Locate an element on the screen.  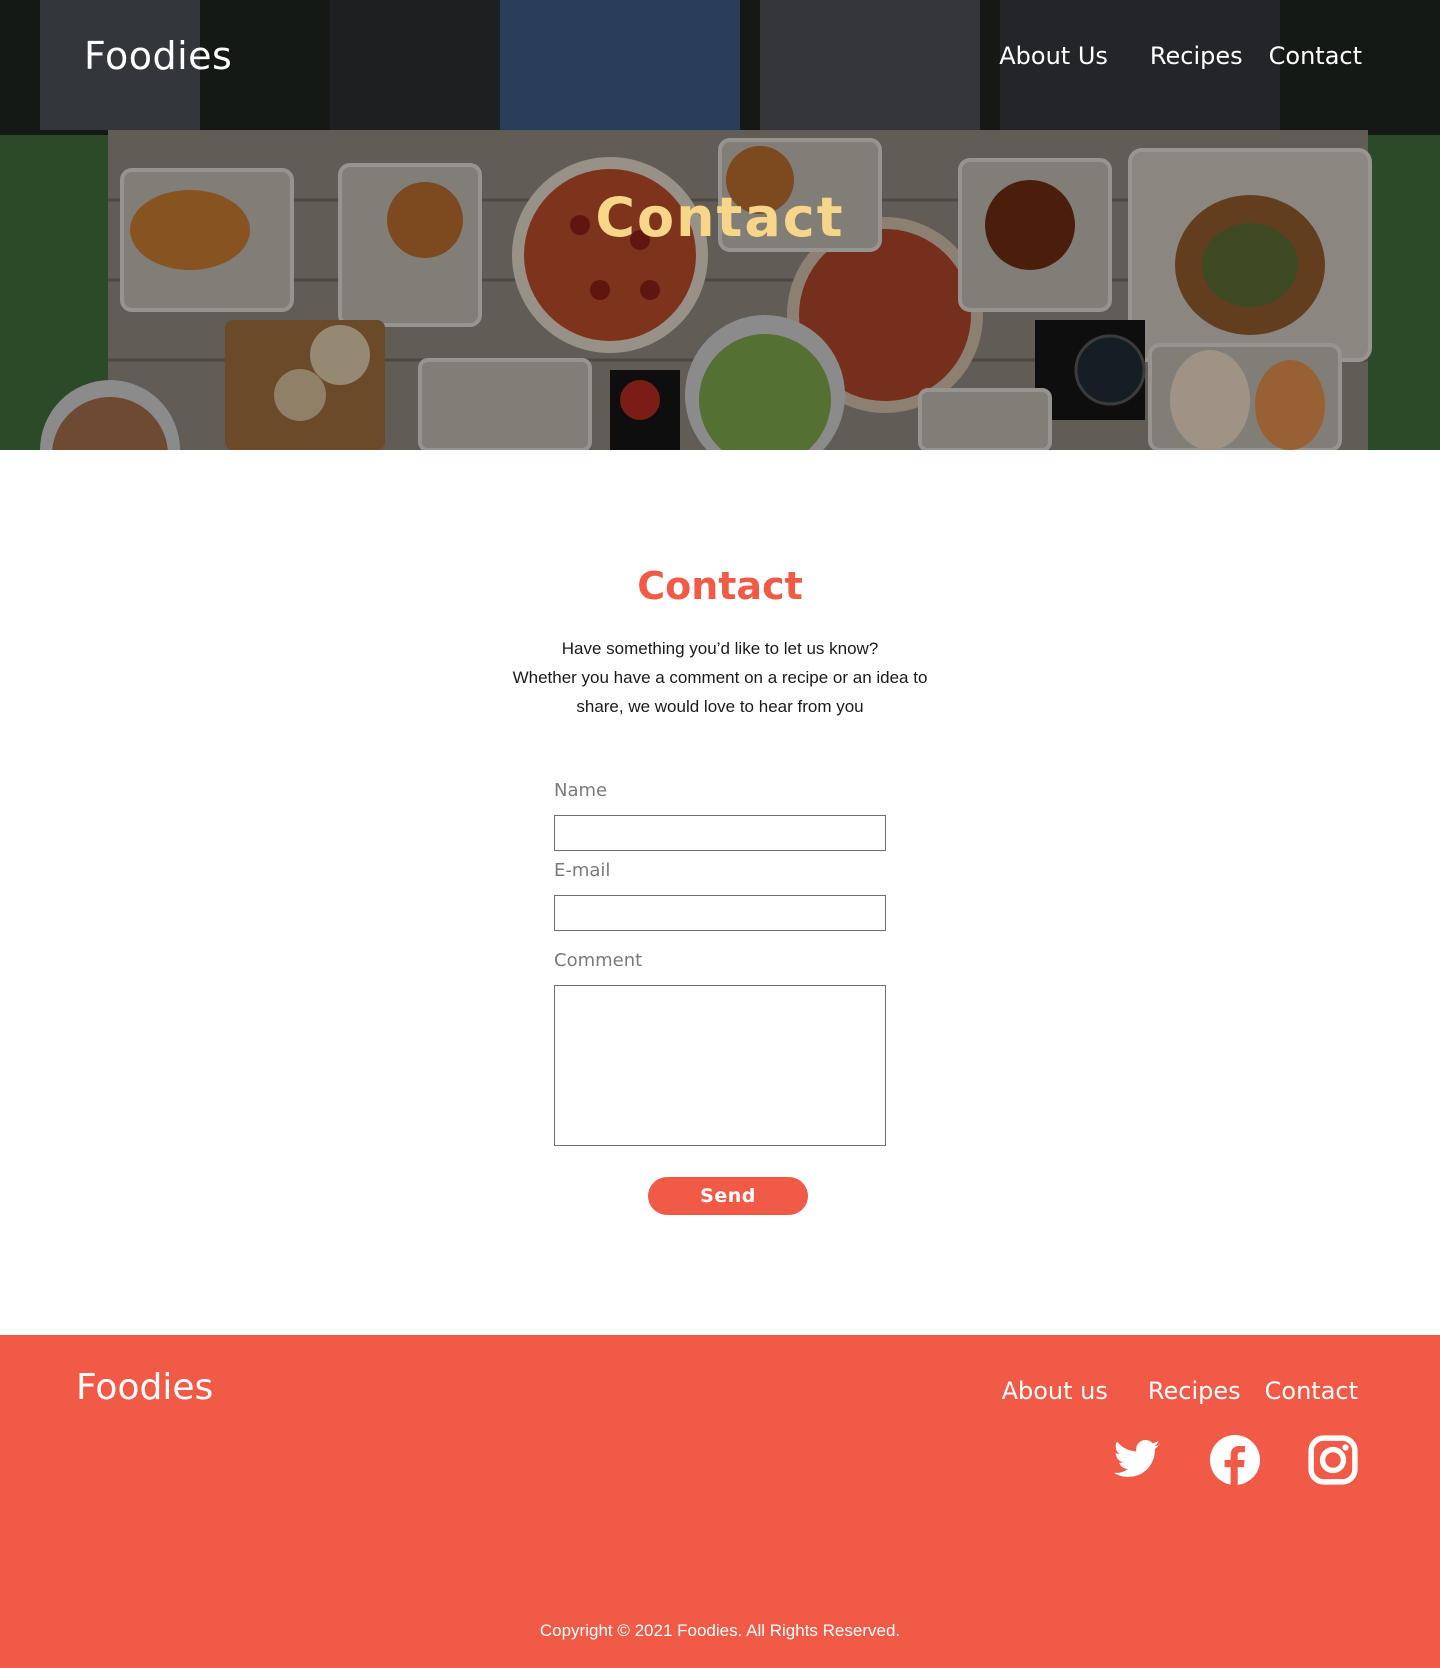
instagram-icon is located at coordinates (1333, 1460).